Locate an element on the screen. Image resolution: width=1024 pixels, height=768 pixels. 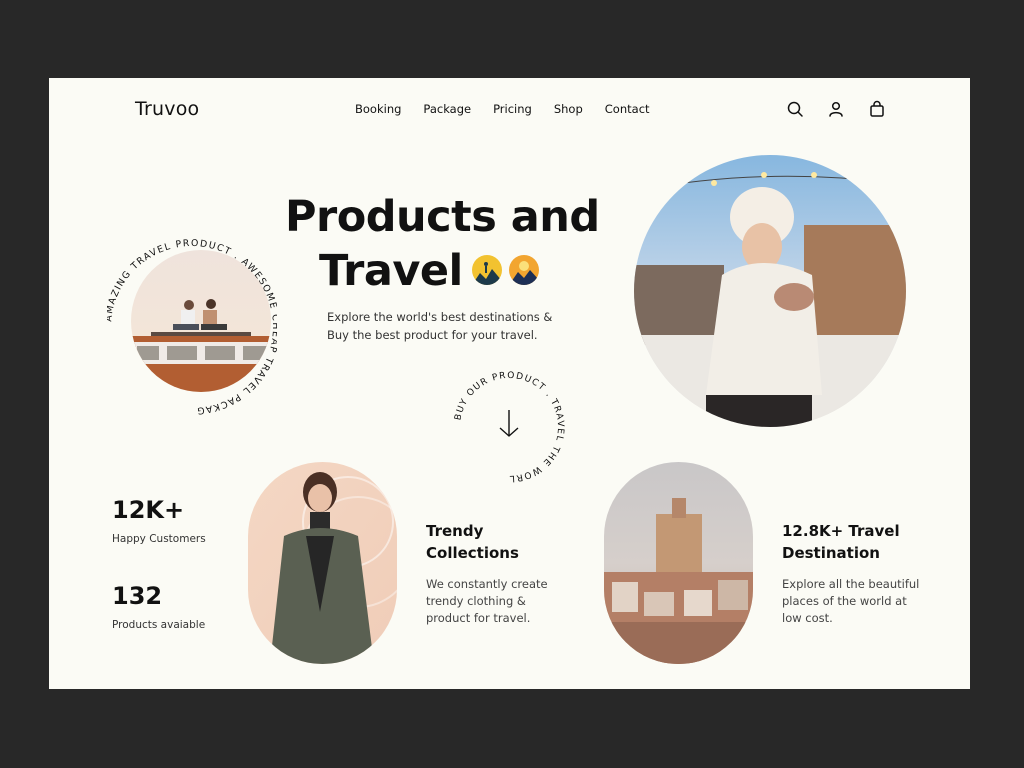
woman-winter-photo is located at coordinates (770, 291).